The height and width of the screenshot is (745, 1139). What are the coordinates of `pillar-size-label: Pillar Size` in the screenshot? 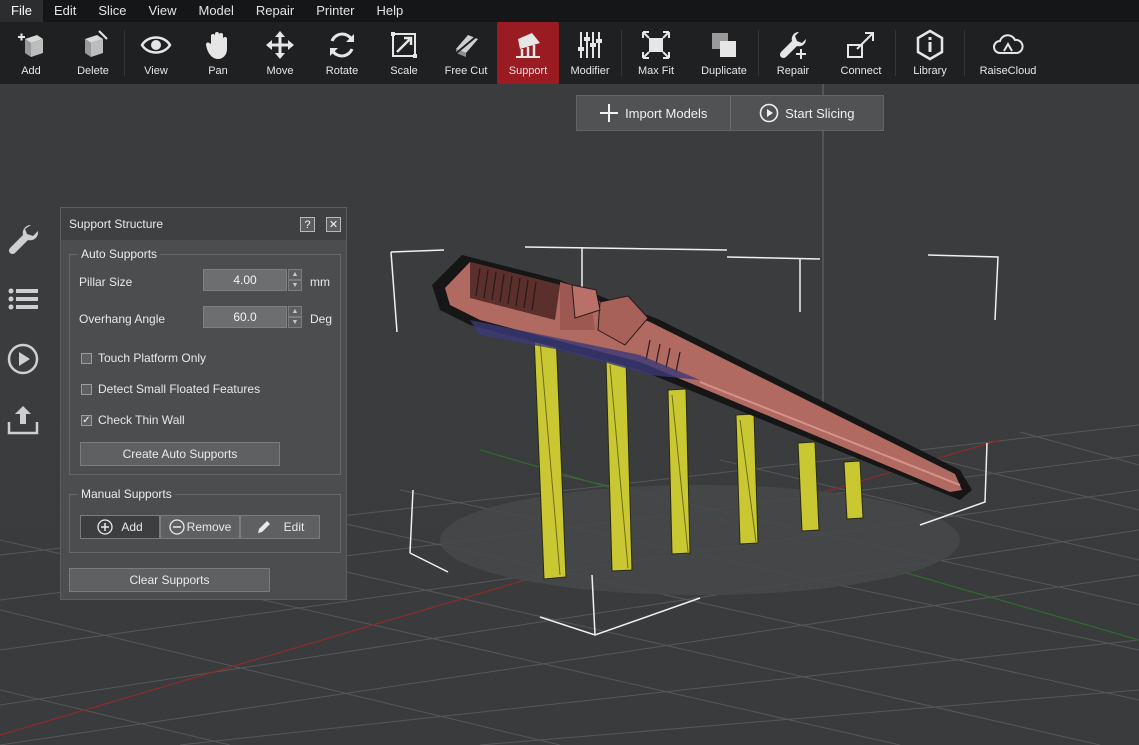 It's located at (106, 282).